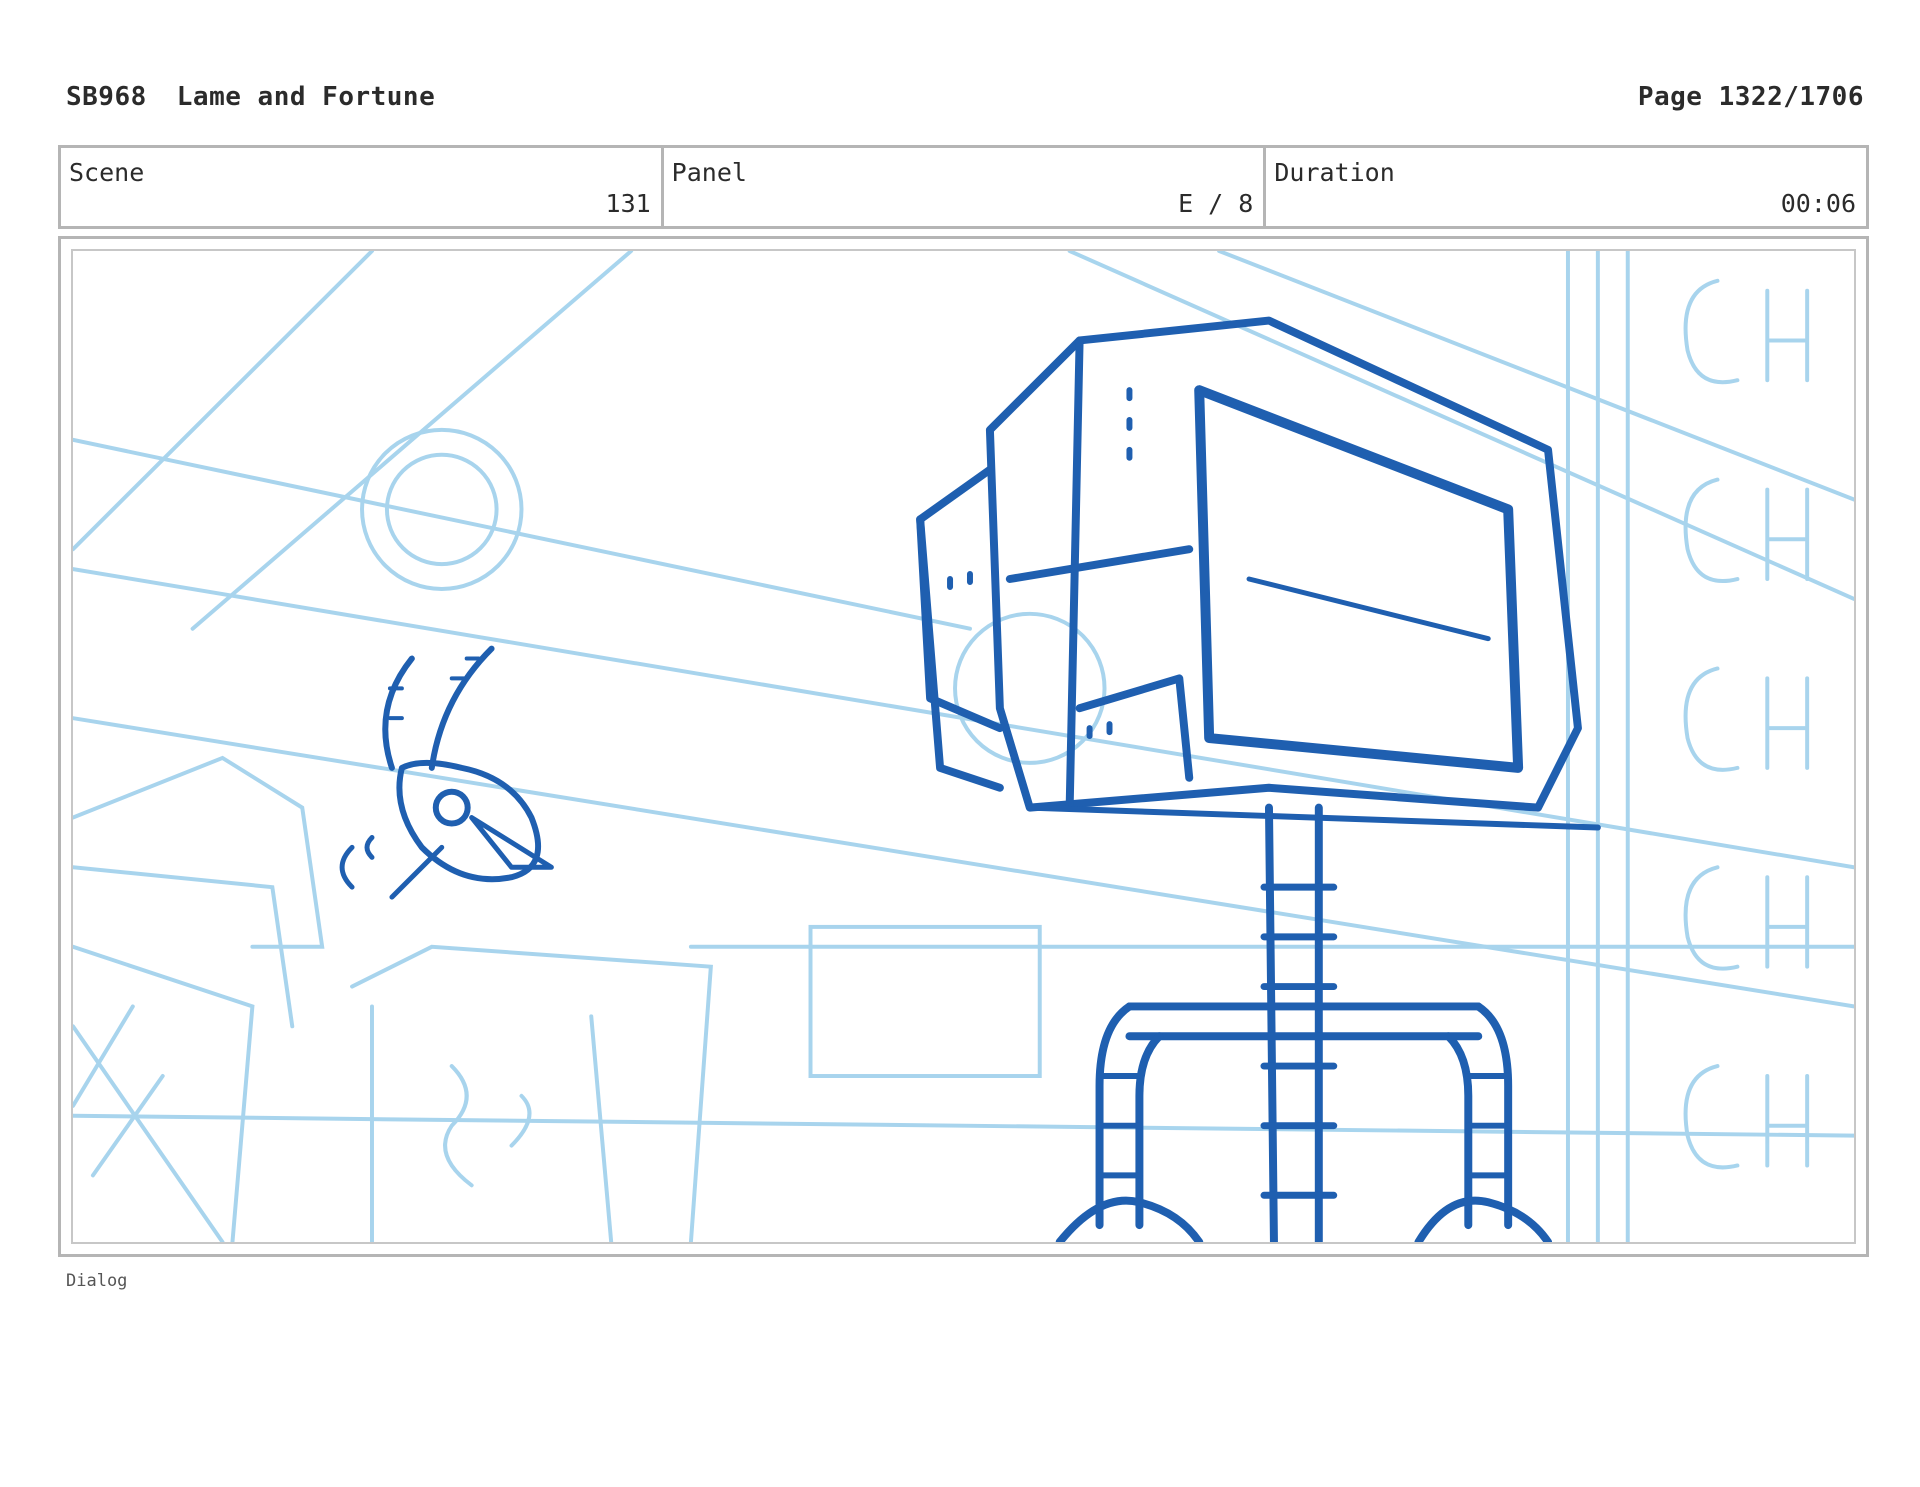 This screenshot has width=1920, height=1487. What do you see at coordinates (965, 102) in the screenshot?
I see `storyboard-header: SB968 Lame and Fortune Page 1322/1706` at bounding box center [965, 102].